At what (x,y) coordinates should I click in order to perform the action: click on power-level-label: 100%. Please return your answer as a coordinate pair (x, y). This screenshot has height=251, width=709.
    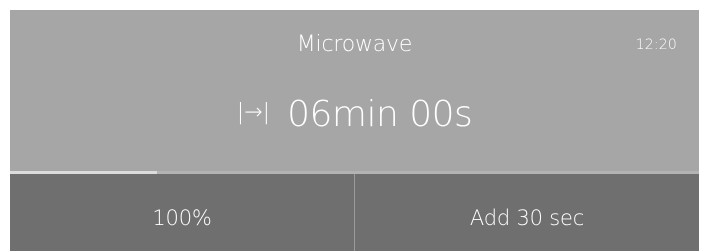
    Looking at the image, I should click on (182, 217).